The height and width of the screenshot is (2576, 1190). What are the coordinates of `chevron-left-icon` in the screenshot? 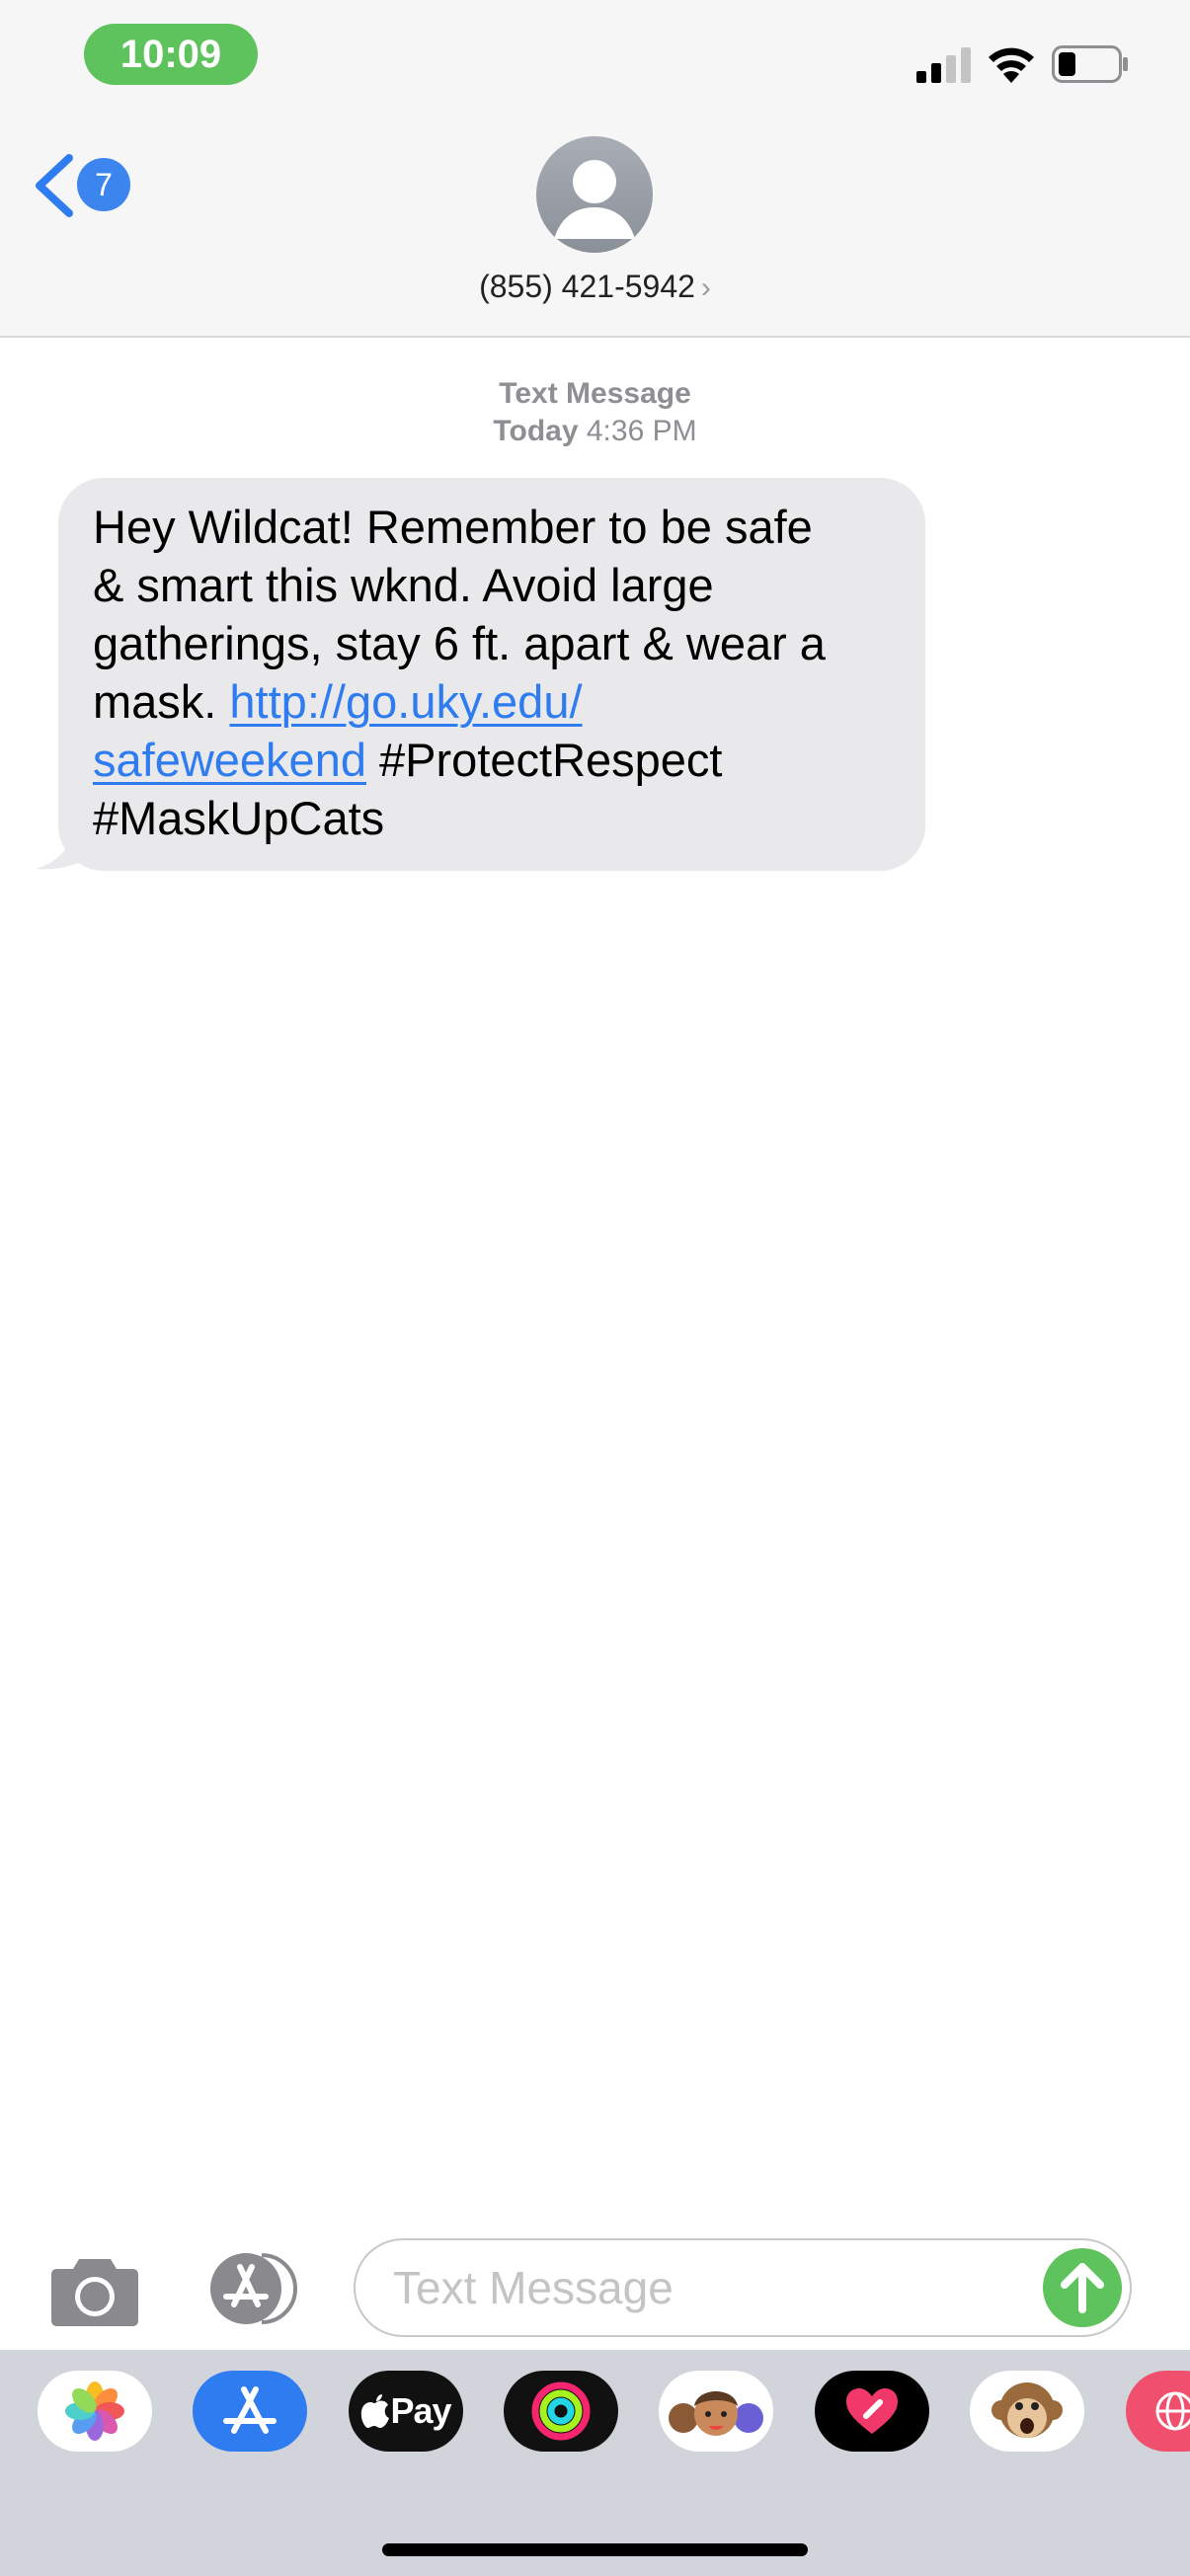 It's located at (54, 185).